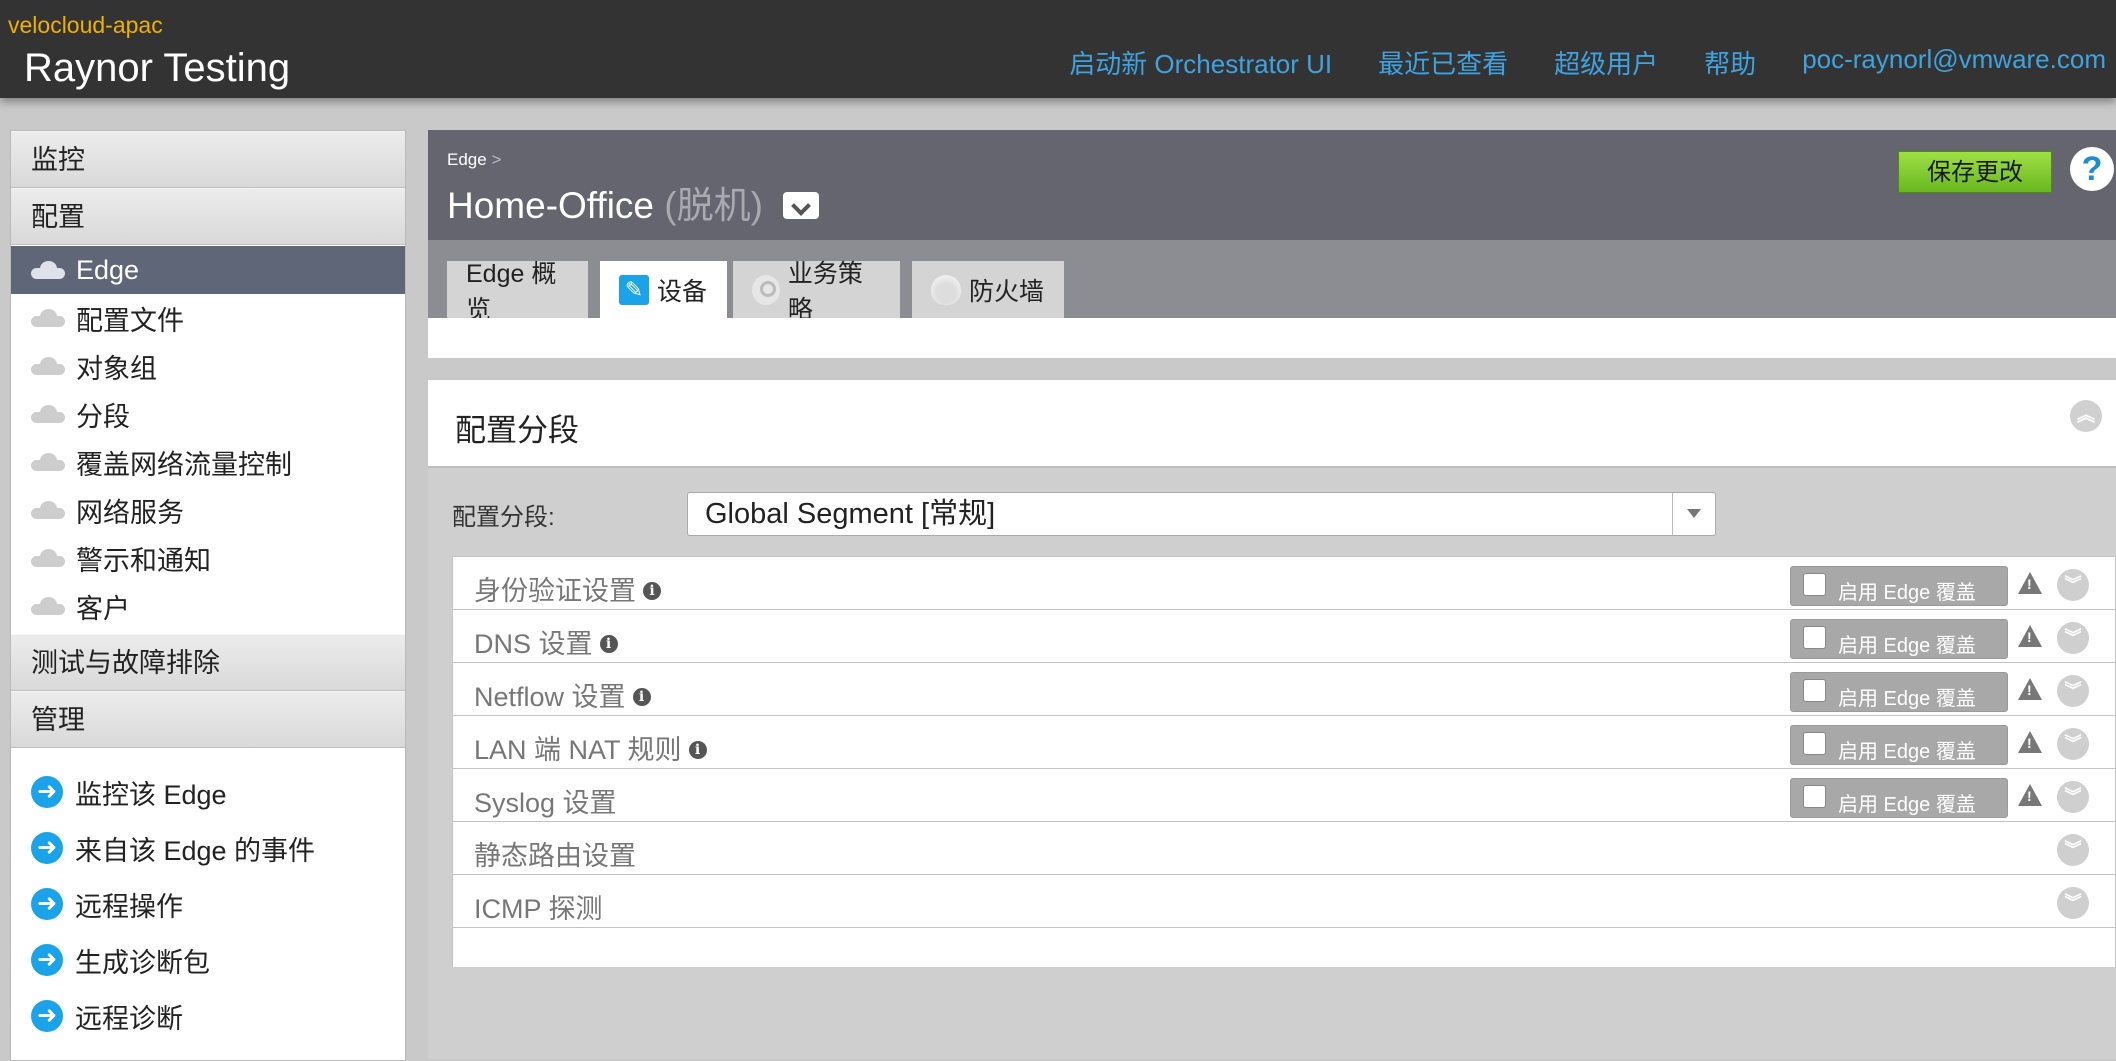  Describe the element at coordinates (129, 1018) in the screenshot. I see `manage-item-label: 远程诊断` at that location.